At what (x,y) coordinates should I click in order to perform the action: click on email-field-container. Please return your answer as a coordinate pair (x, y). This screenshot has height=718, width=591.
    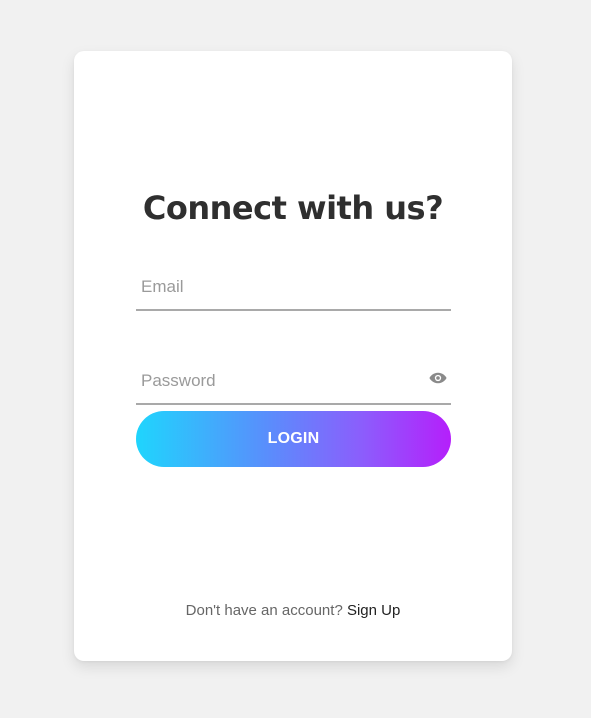
    Looking at the image, I should click on (293, 290).